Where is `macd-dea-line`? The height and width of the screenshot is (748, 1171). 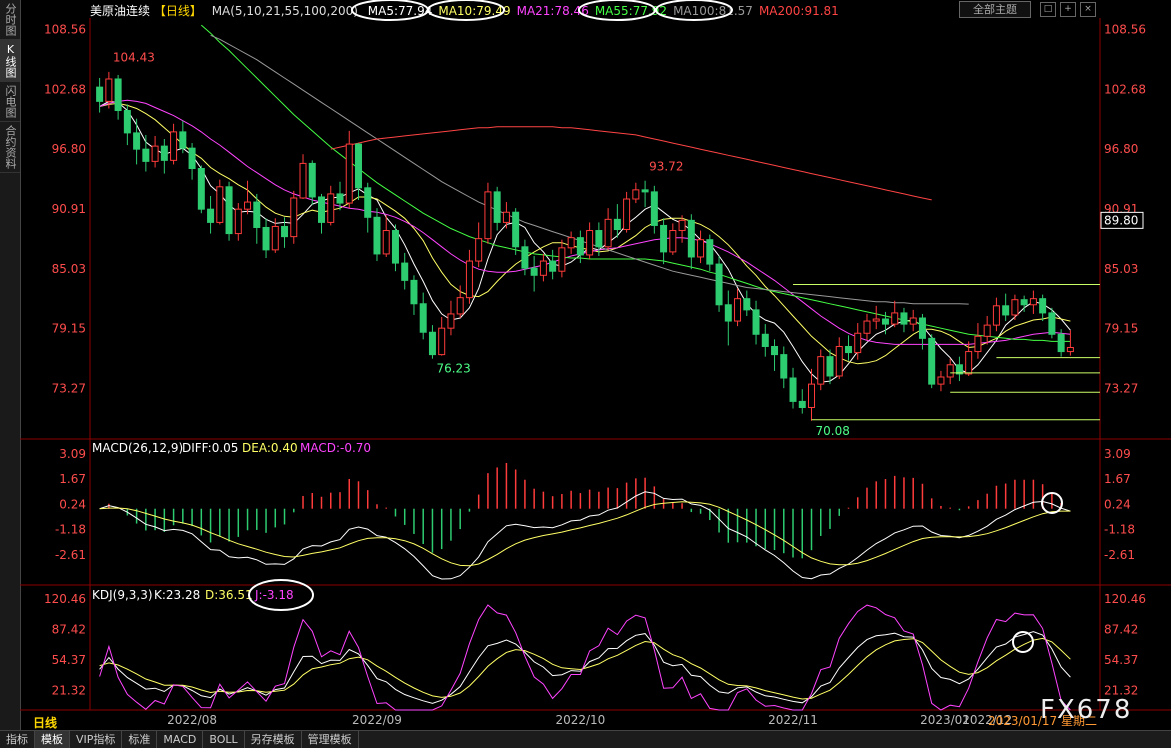 macd-dea-line is located at coordinates (585, 534).